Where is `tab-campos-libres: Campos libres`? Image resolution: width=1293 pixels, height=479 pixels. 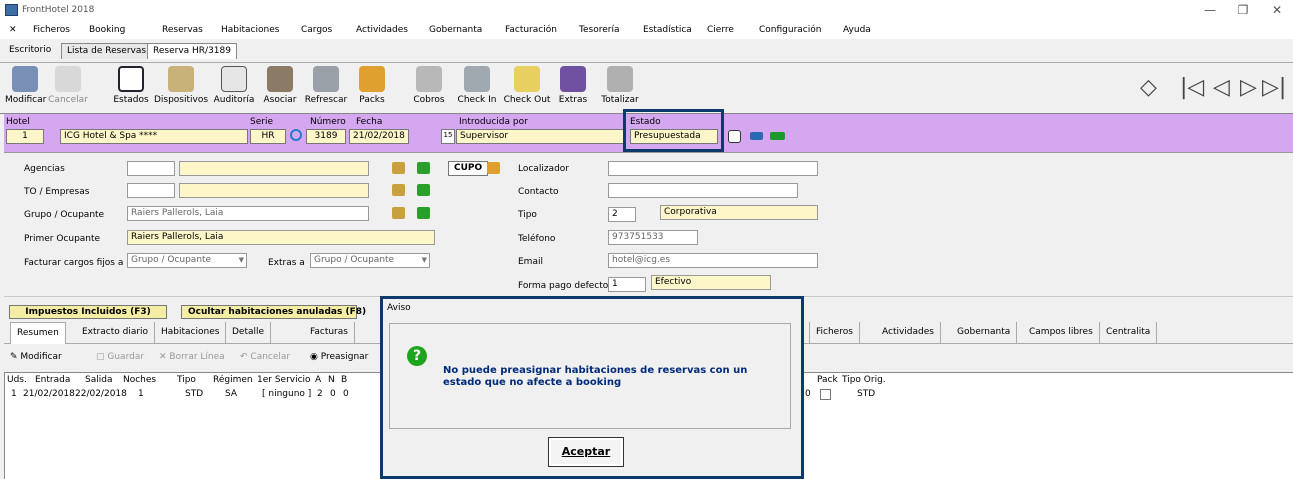 tab-campos-libres: Campos libres is located at coordinates (1061, 333).